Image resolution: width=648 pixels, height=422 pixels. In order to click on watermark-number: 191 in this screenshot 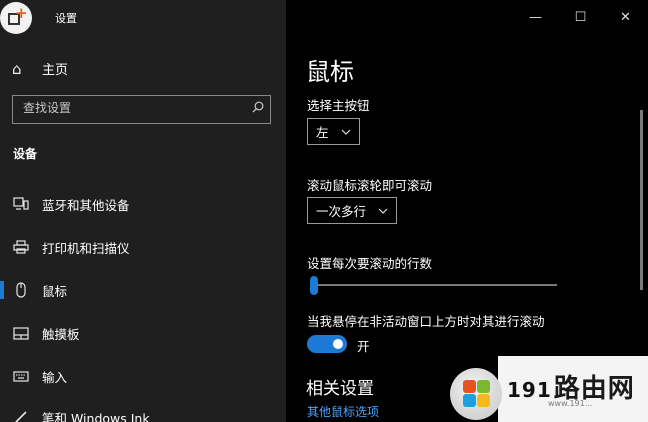, I will do `click(529, 390)`.